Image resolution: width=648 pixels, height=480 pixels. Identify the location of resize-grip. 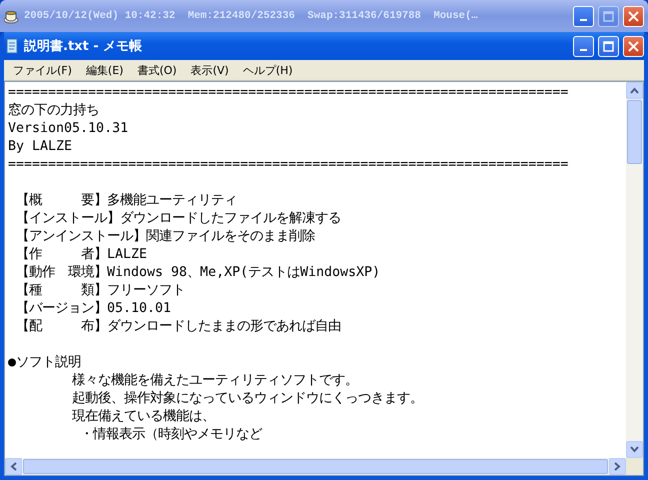
(634, 466).